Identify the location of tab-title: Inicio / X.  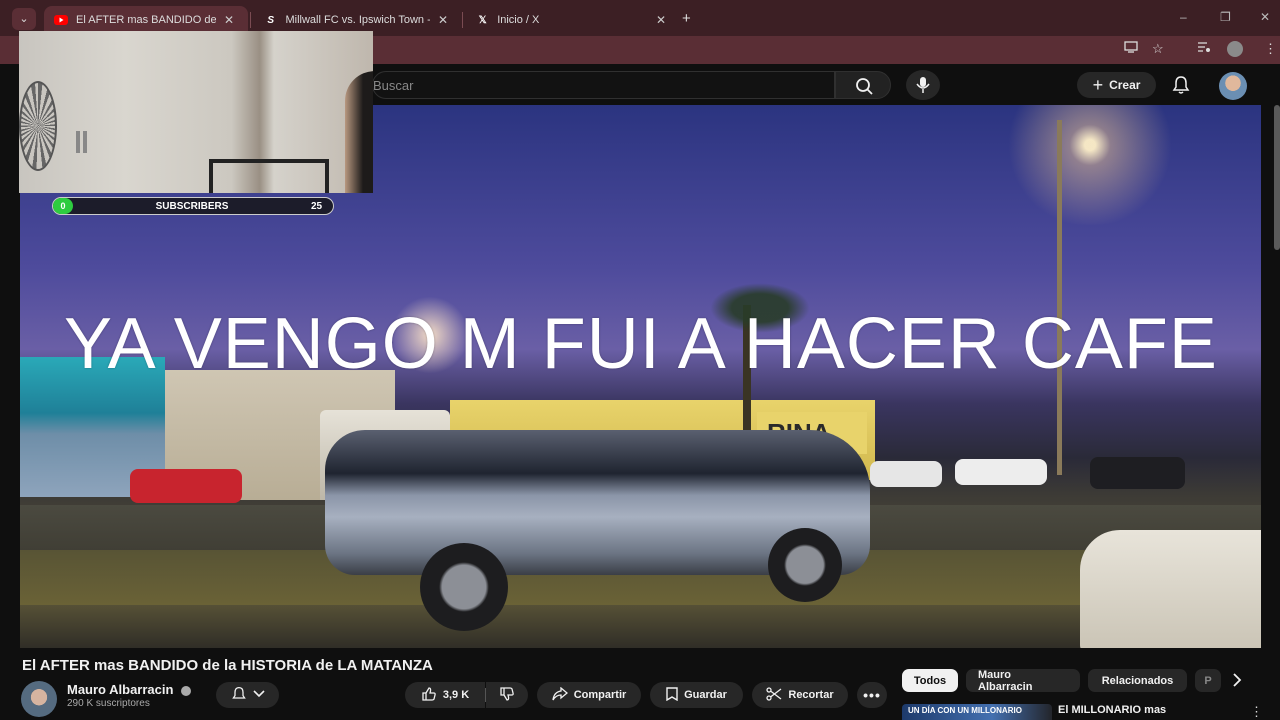
(518, 20).